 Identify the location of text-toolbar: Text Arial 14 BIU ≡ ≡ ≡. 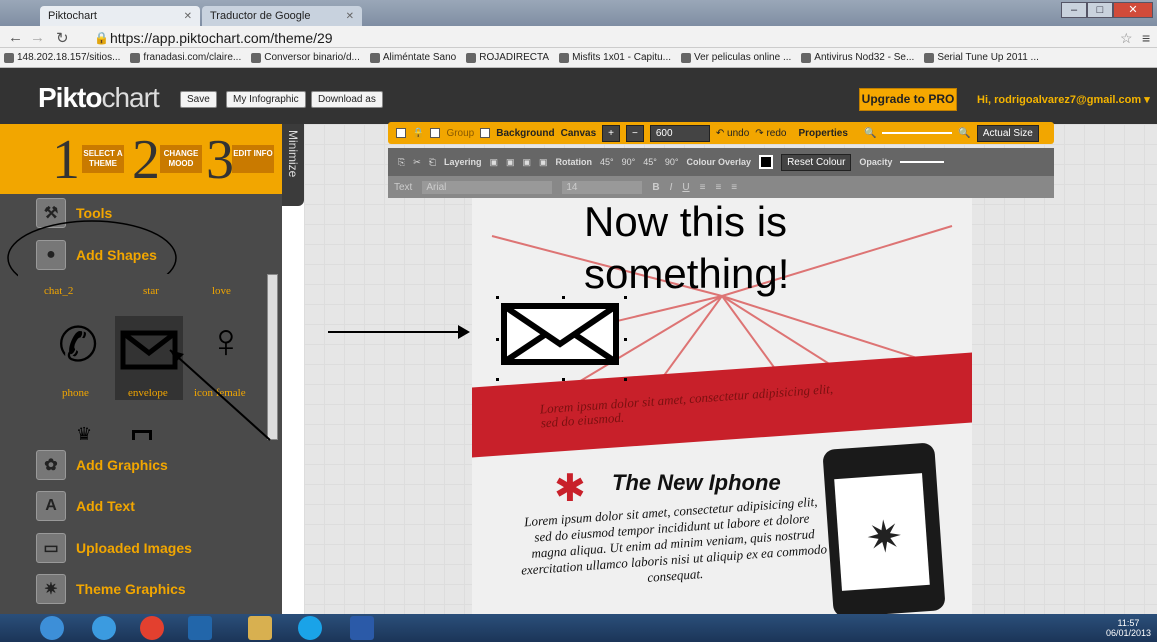
(721, 187).